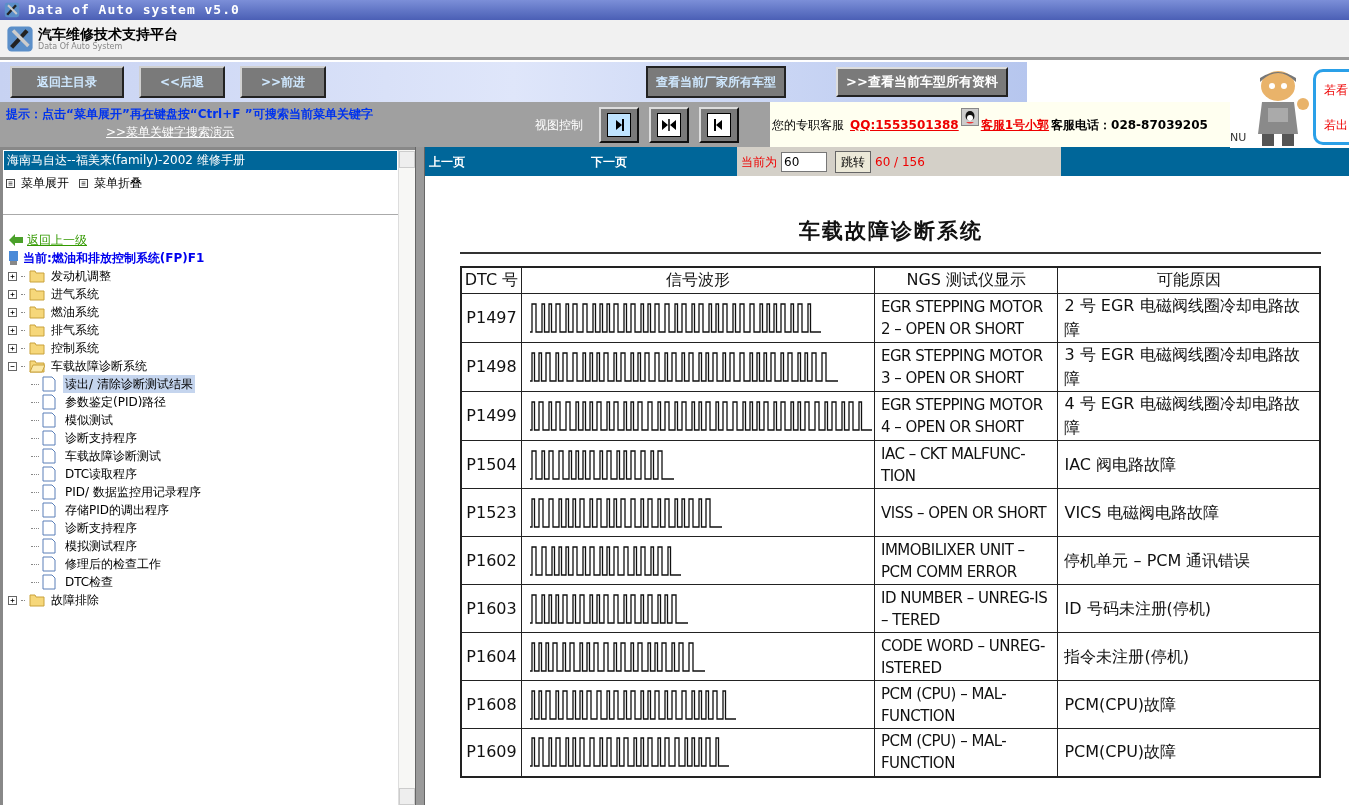 The height and width of the screenshot is (805, 1349). I want to click on back-arrow-icon, so click(16, 240).